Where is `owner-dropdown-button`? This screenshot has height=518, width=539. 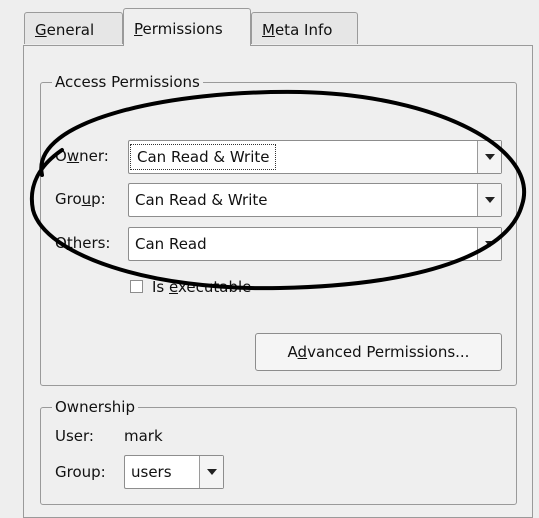 owner-dropdown-button is located at coordinates (489, 157).